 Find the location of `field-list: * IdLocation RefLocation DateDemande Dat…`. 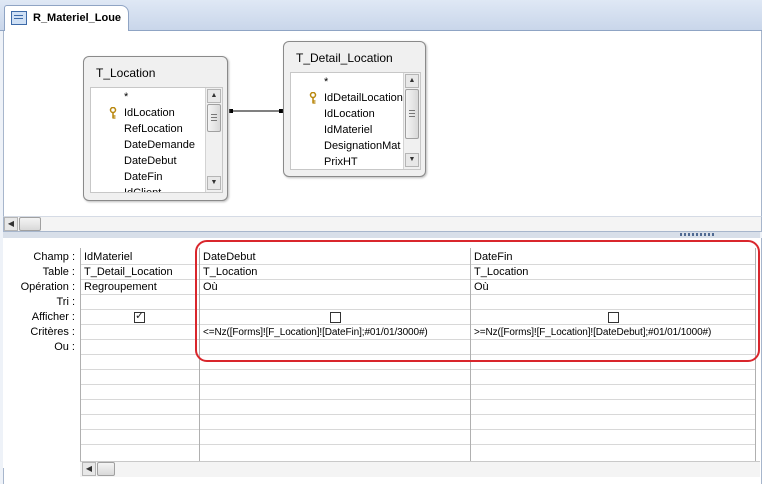

field-list: * IdLocation RefLocation DateDemande Dat… is located at coordinates (156, 140).